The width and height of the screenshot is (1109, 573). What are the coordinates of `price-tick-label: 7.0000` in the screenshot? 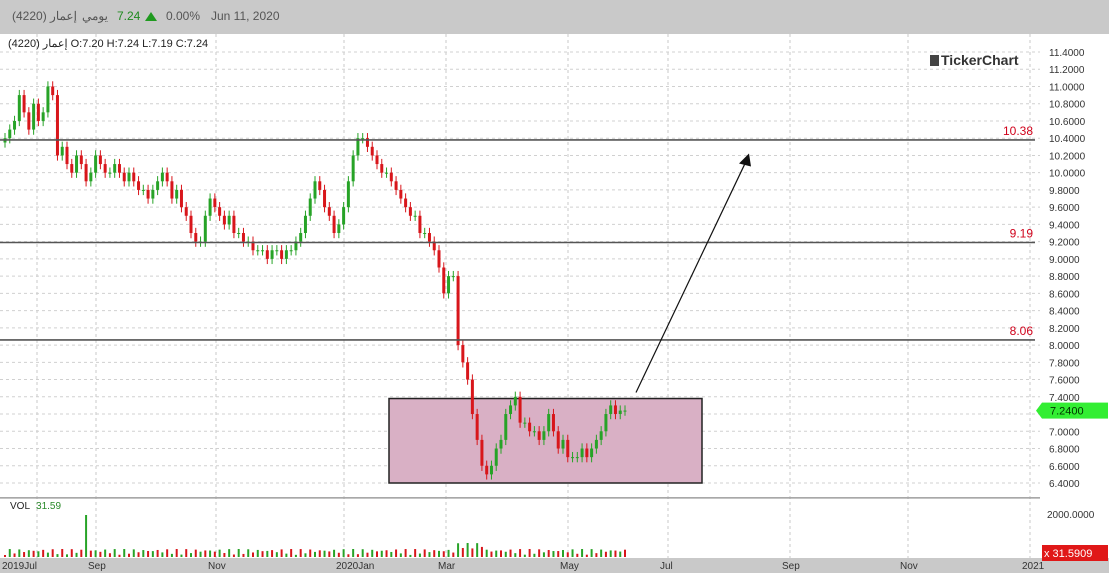 It's located at (1064, 432).